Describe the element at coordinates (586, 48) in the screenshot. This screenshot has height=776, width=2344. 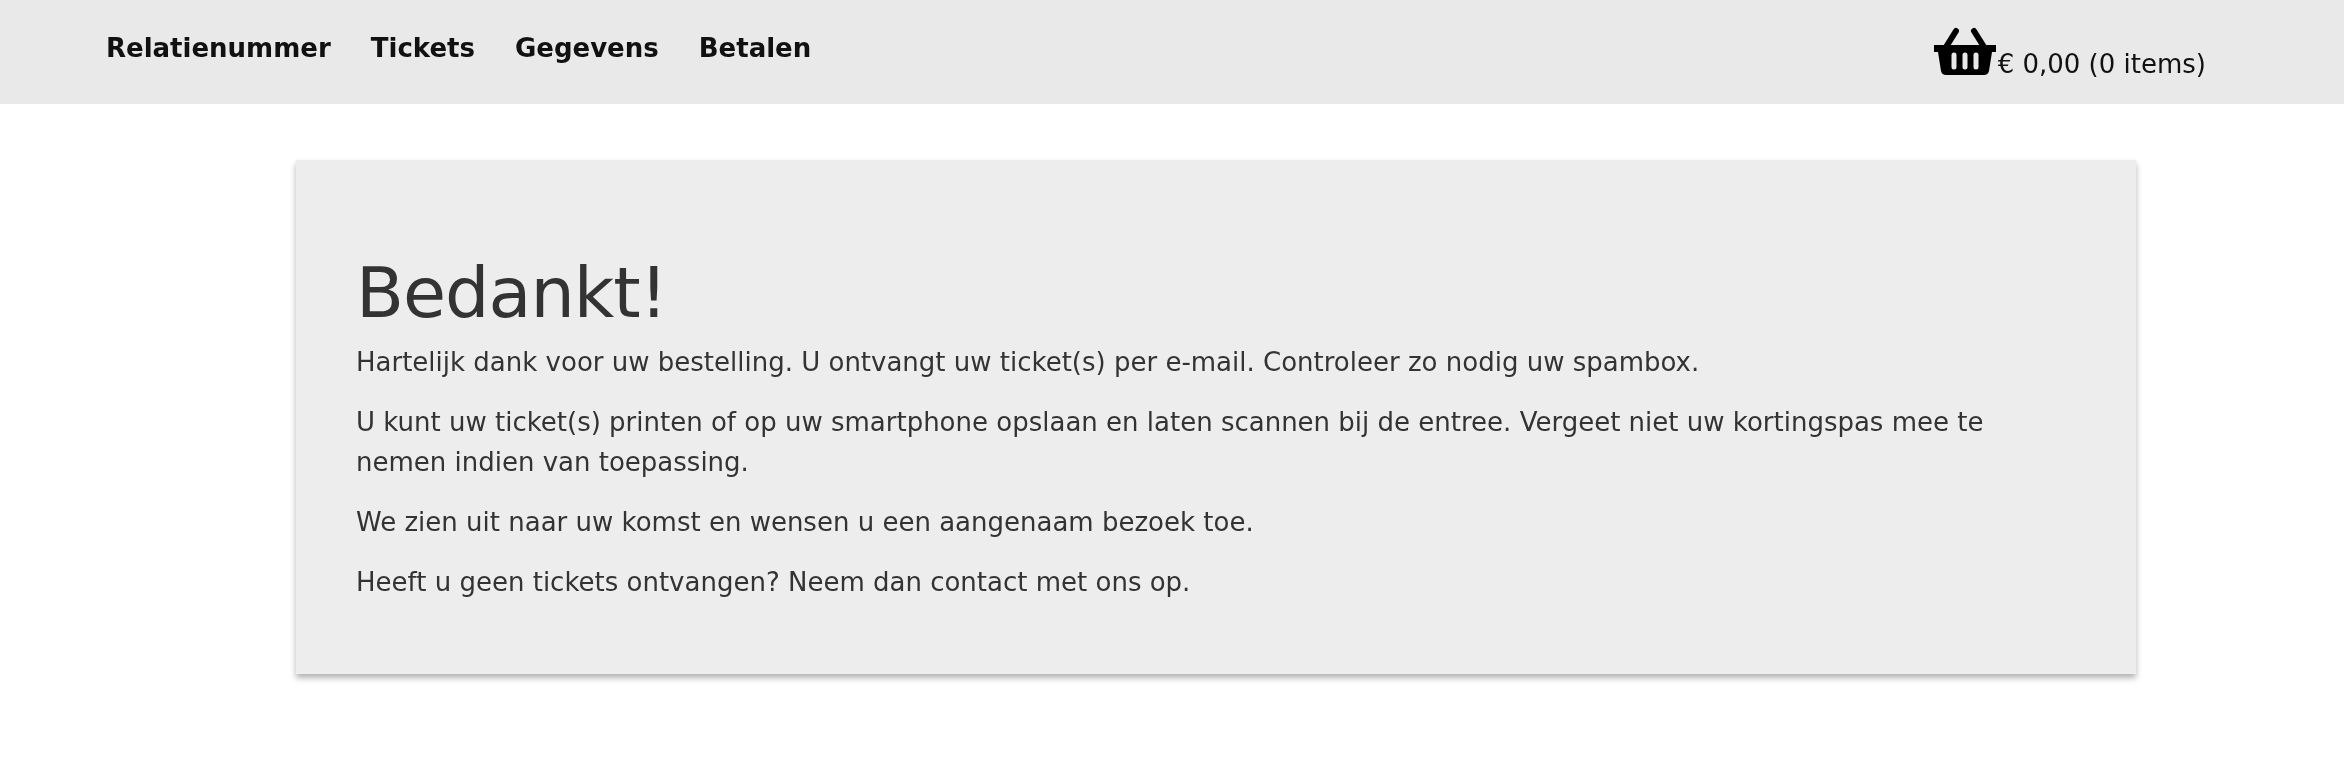
I see `nav-link: Gegevens` at that location.